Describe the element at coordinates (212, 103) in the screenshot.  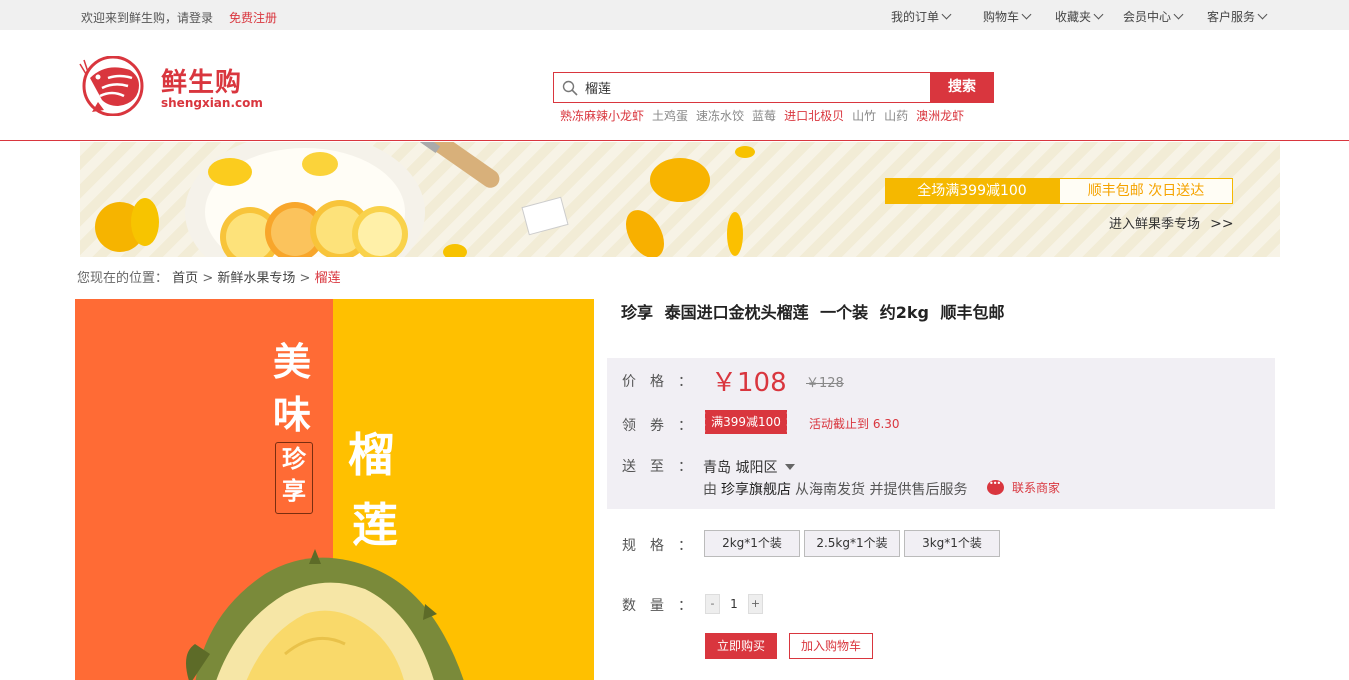
I see `logo-domain: shengxian.com` at that location.